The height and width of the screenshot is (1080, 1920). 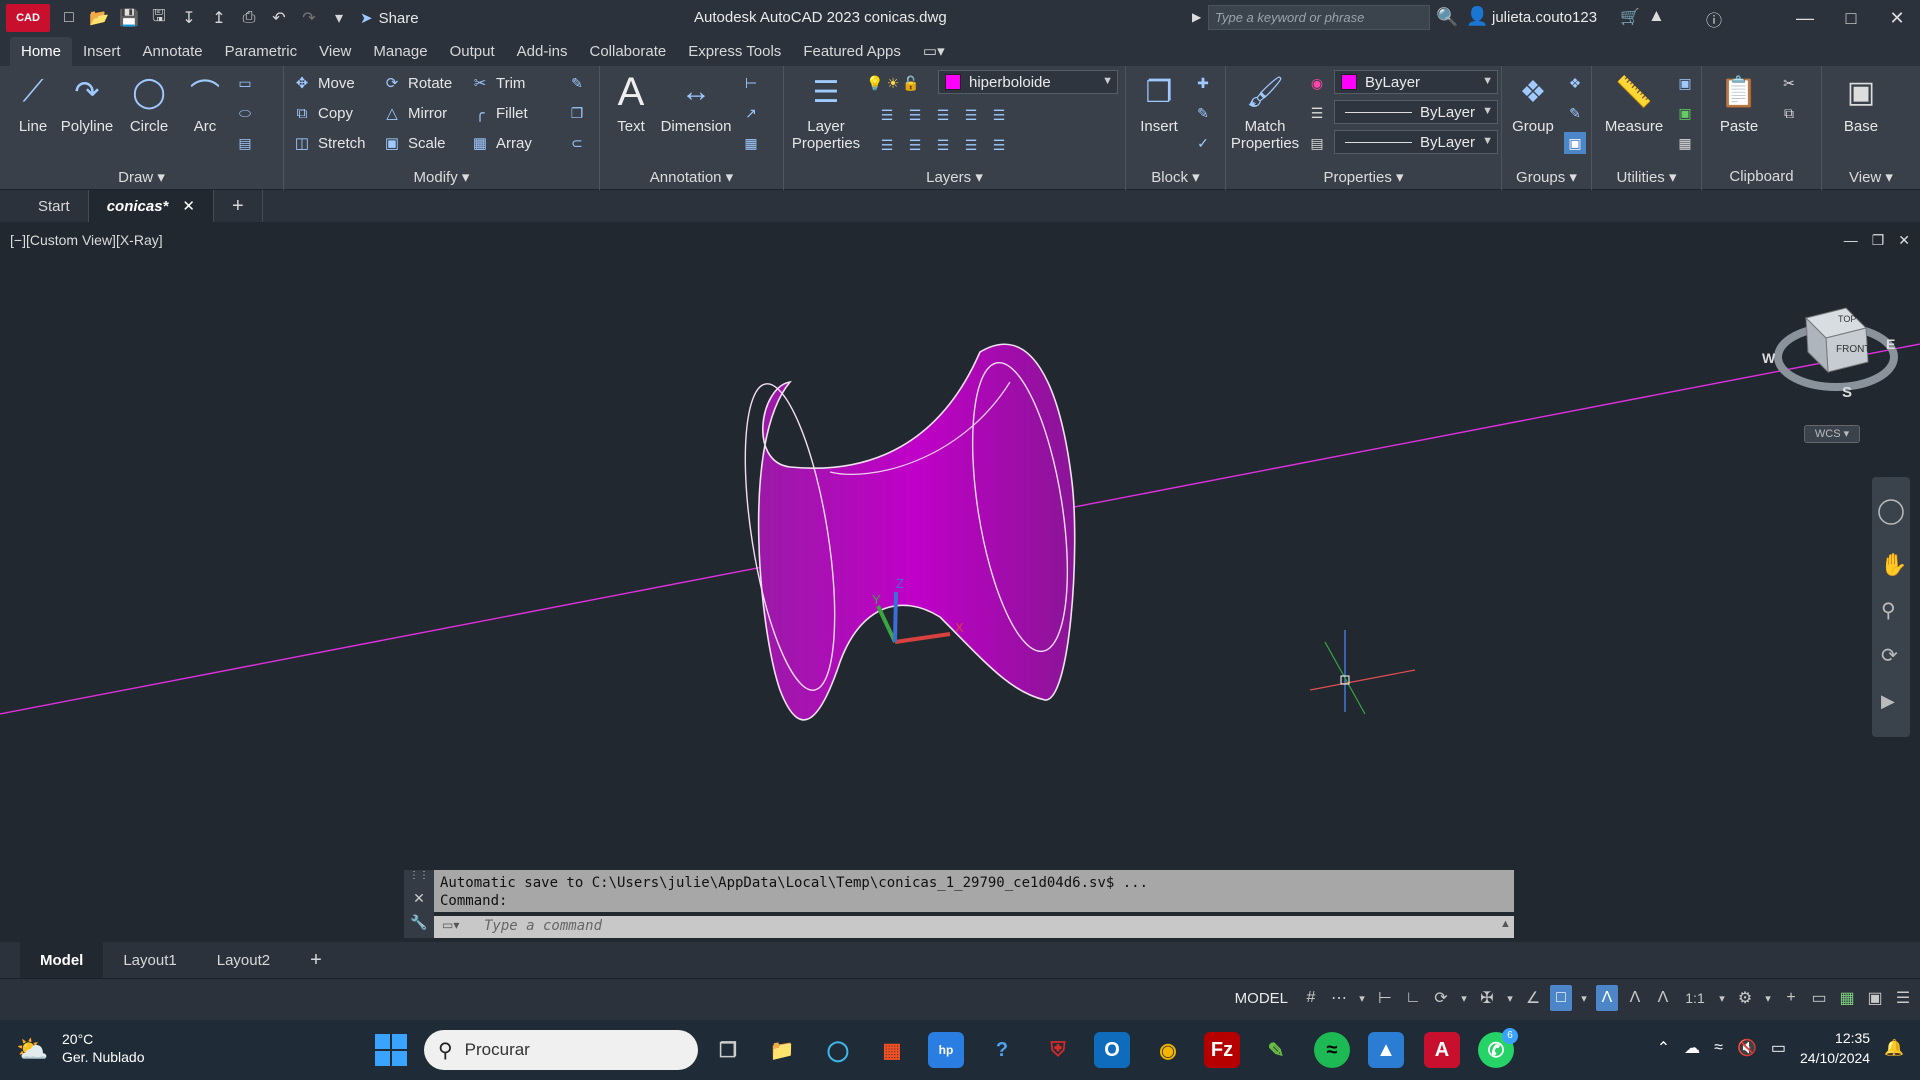 What do you see at coordinates (1685, 113) in the screenshot?
I see `select-all-icon: ▣` at bounding box center [1685, 113].